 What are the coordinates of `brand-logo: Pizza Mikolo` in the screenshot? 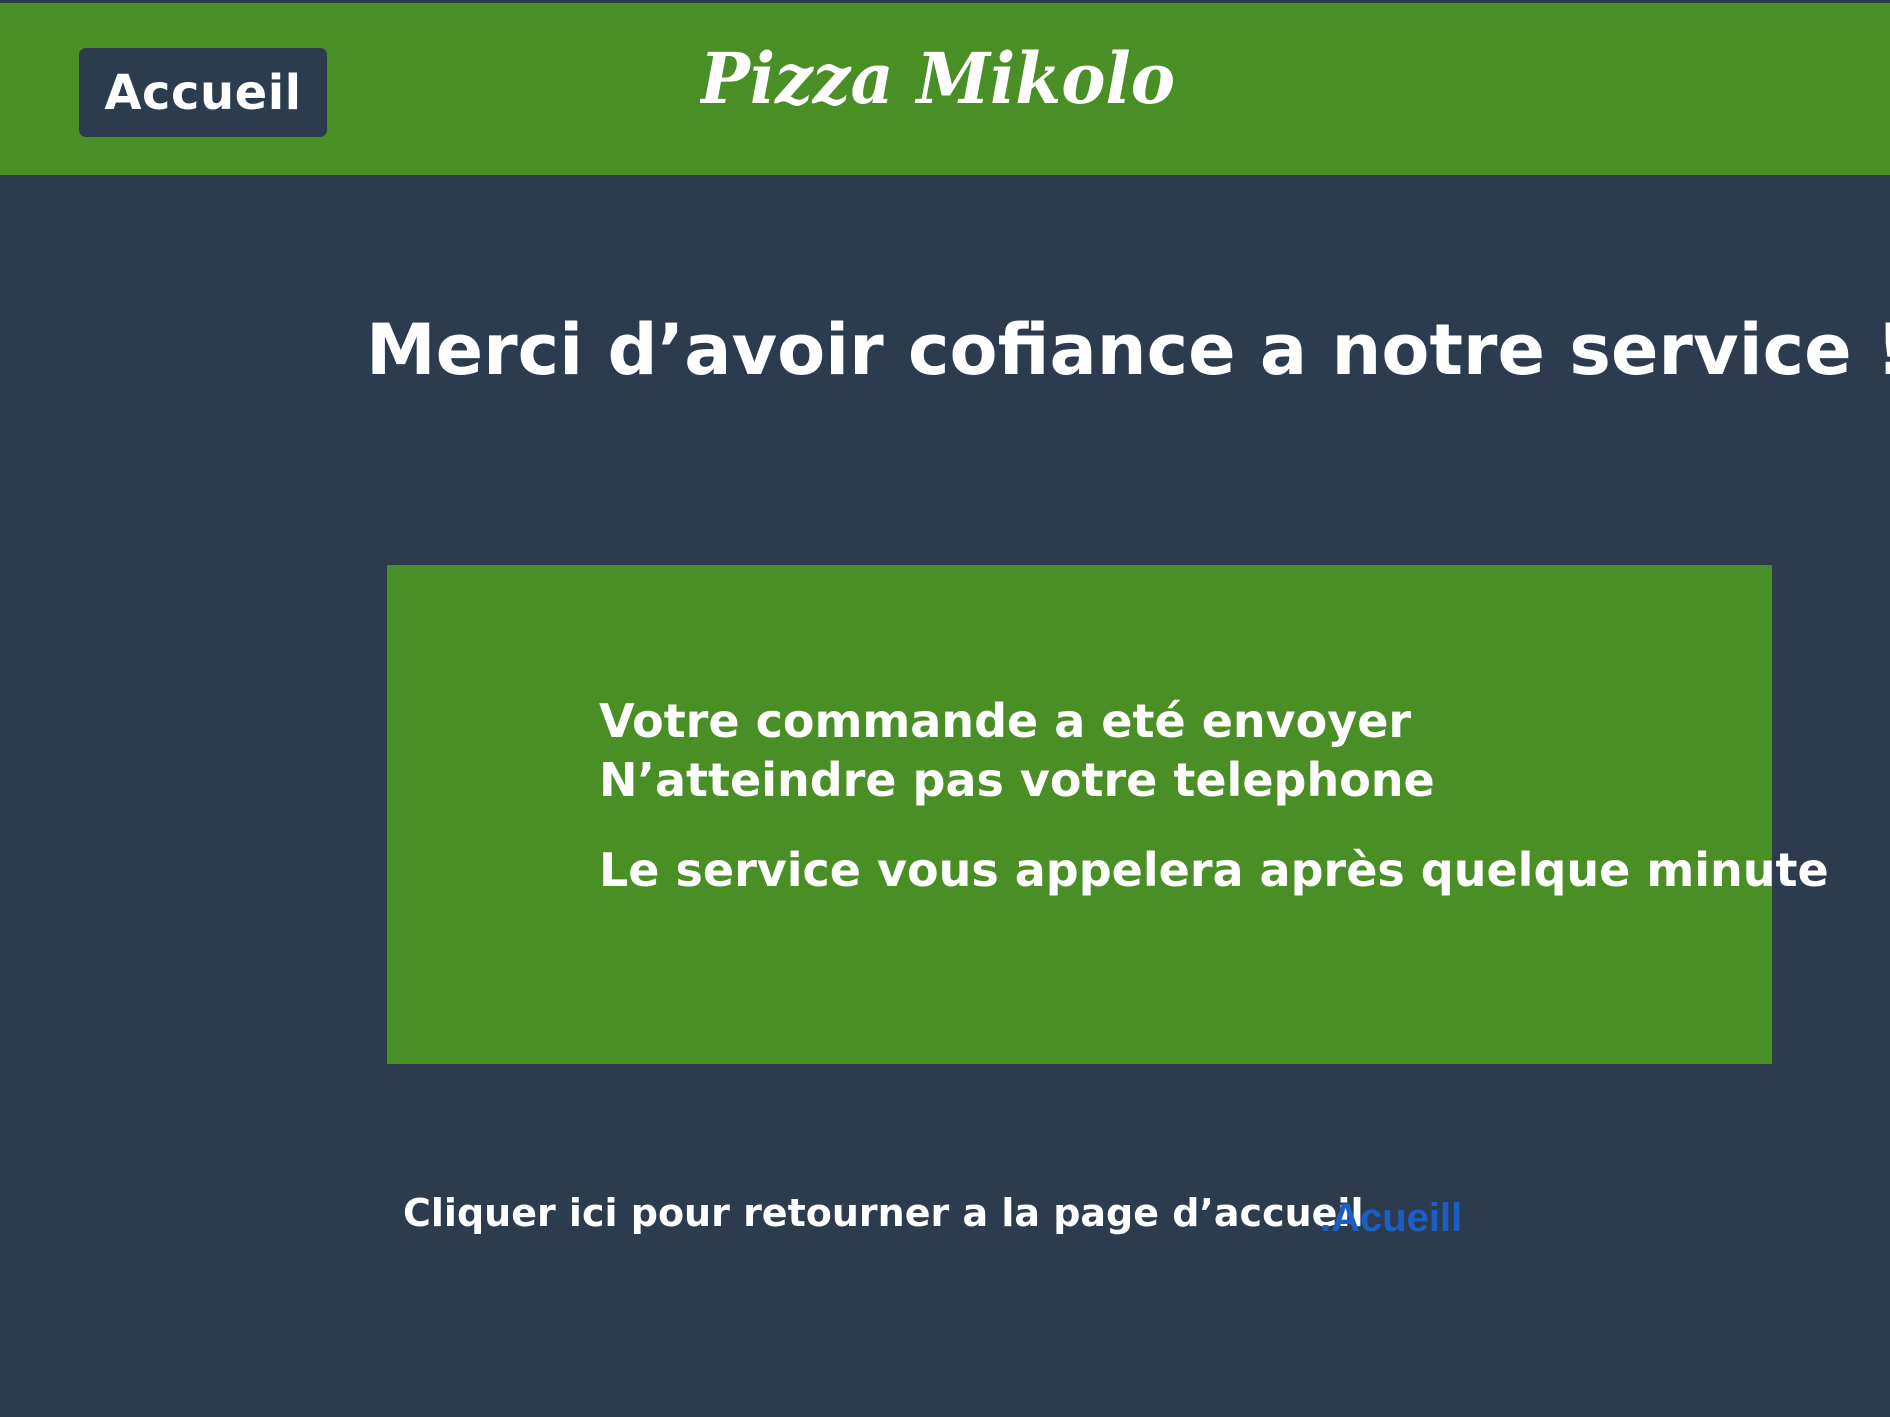 It's located at (940, 75).